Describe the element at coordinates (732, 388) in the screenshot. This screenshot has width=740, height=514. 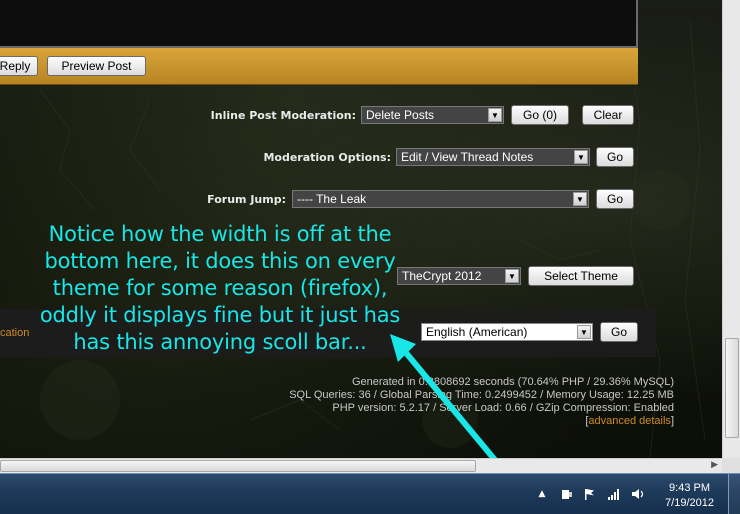
I see `vertical-scroll-thumb` at that location.